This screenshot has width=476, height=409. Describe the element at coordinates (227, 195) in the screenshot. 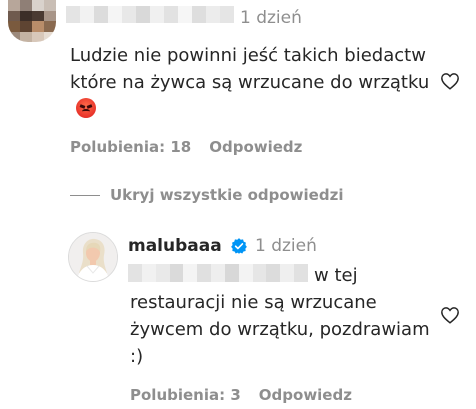

I see `hide-replies-label: Ukryj wszystkie odpowiedzi` at that location.